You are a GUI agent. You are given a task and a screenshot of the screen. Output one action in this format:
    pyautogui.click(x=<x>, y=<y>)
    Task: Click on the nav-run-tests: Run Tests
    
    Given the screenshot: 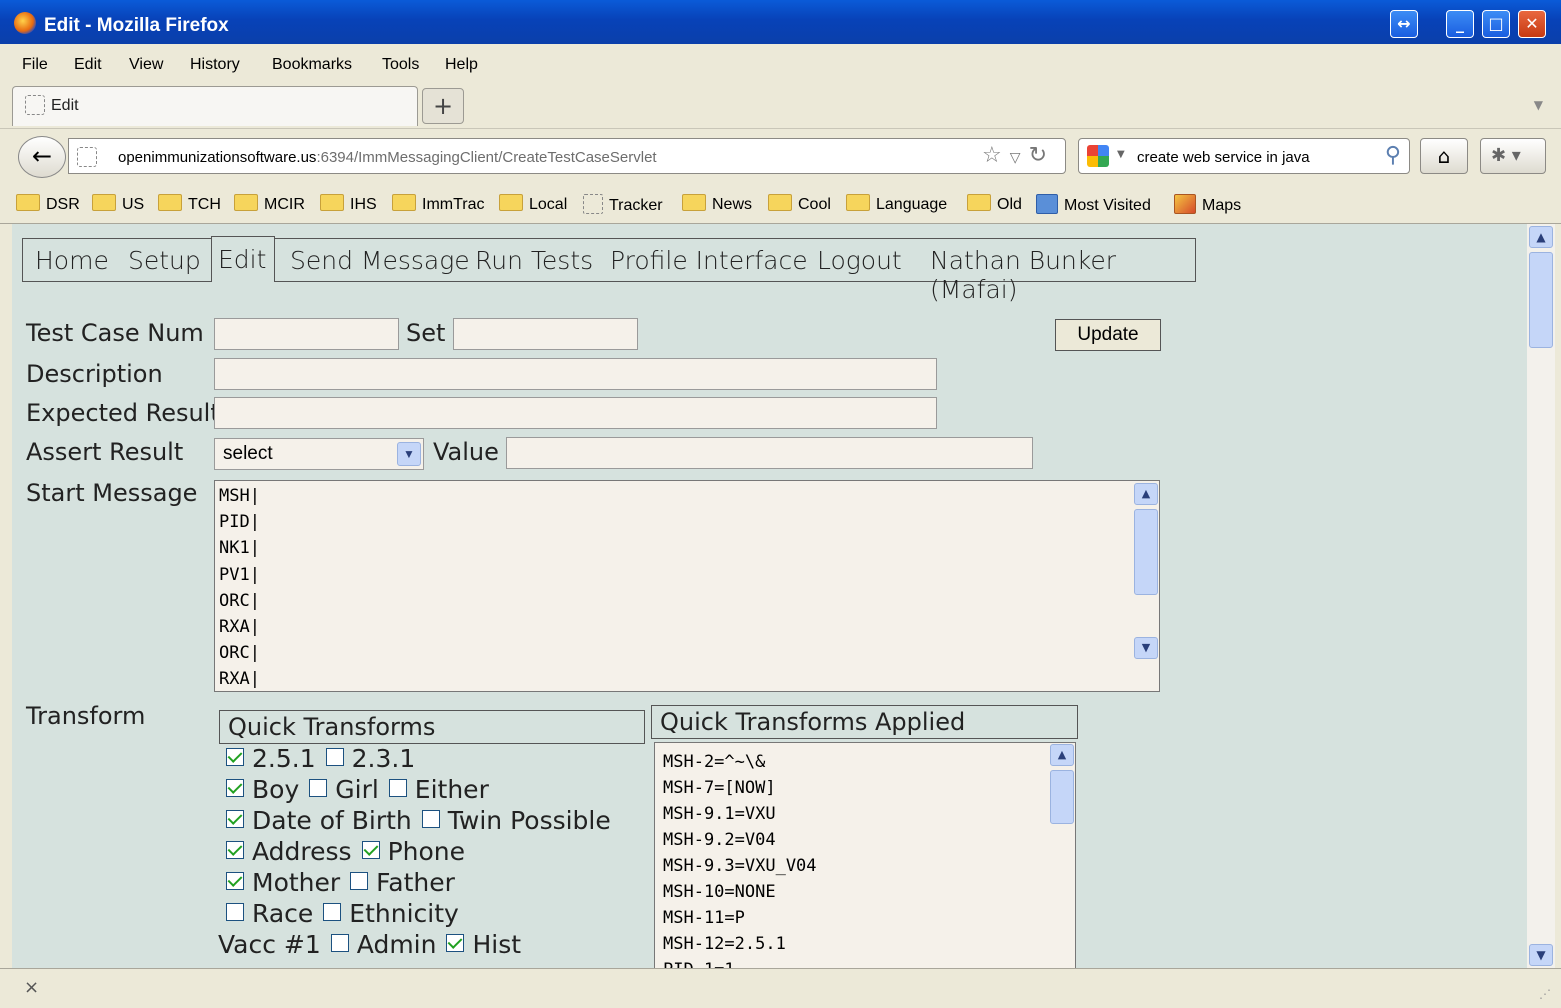 What is the action you would take?
    pyautogui.click(x=534, y=260)
    